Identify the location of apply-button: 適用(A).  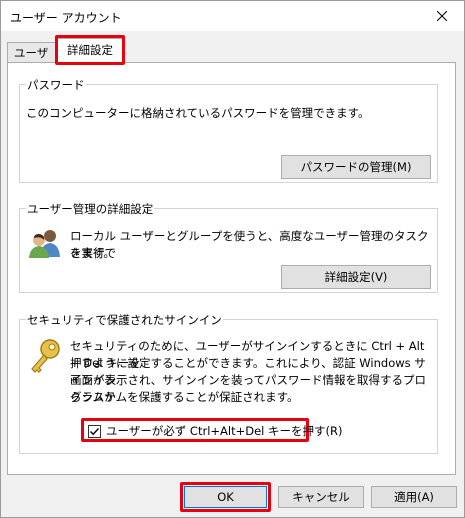
(414, 497).